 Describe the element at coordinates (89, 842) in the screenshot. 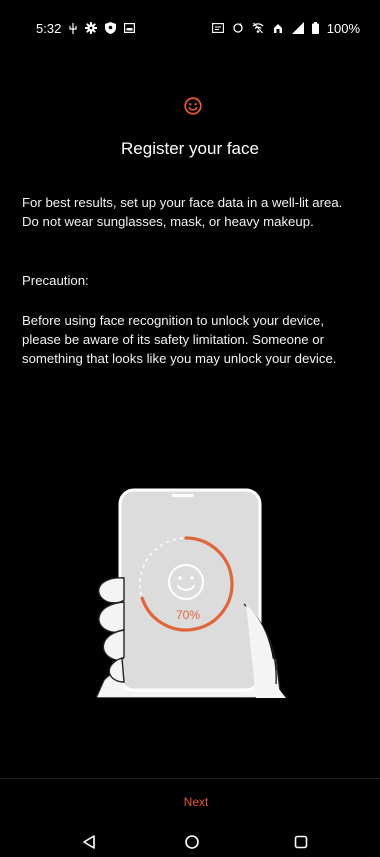

I see `back-icon` at that location.